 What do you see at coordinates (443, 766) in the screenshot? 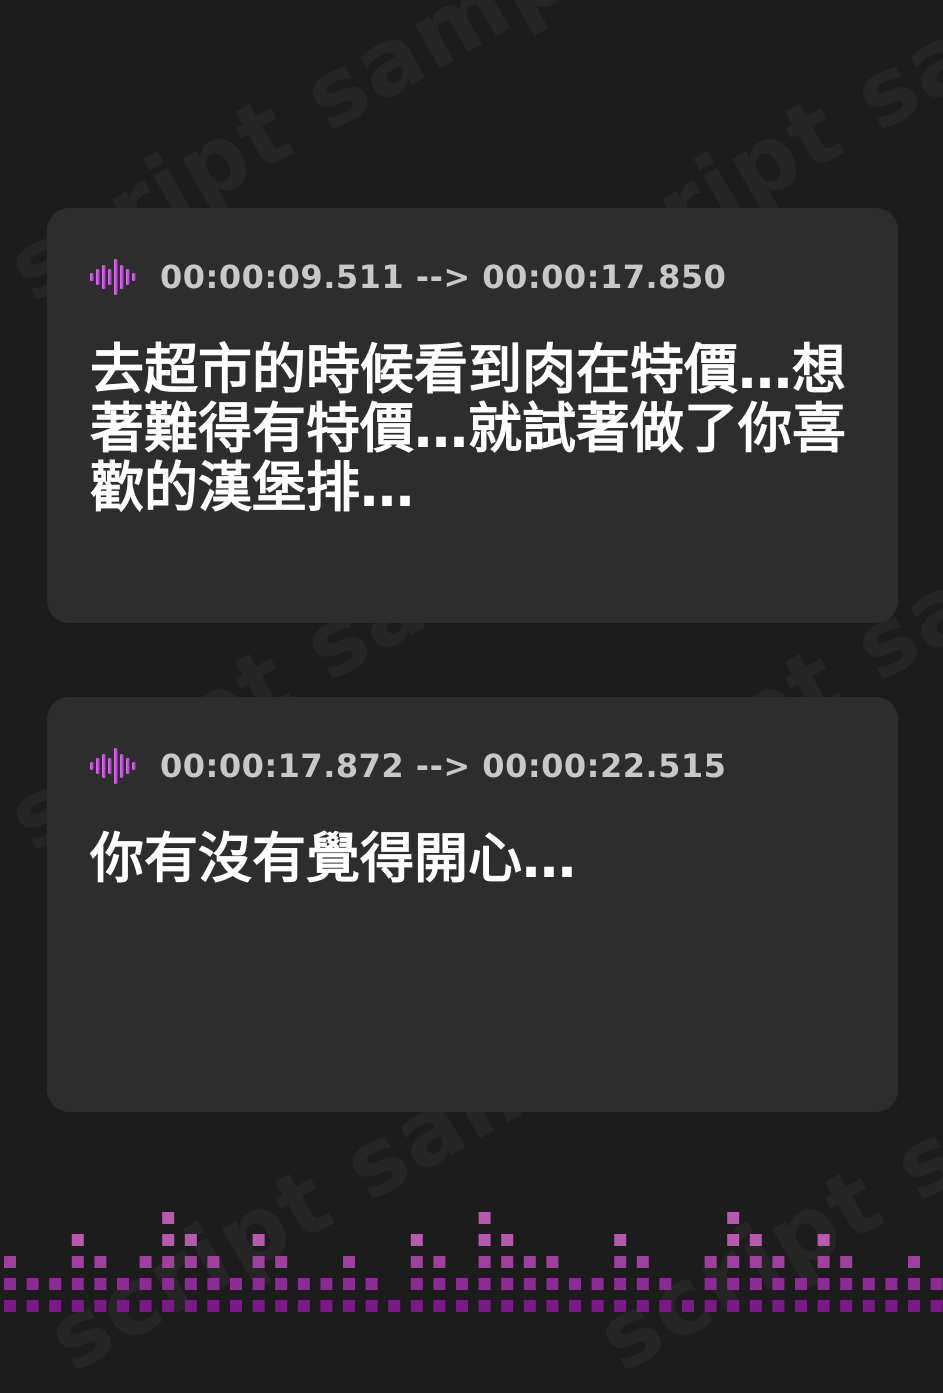
I see `timestamp: 00:00:17.872 --> 00:00:22.515` at bounding box center [443, 766].